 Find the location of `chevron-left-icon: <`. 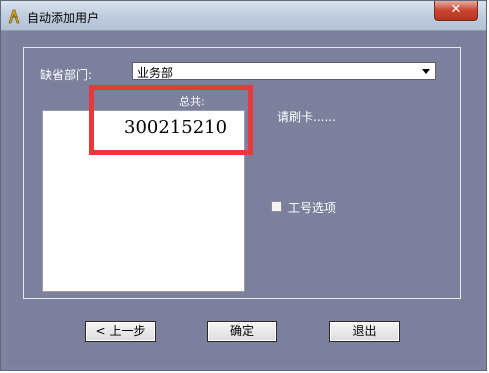

chevron-left-icon: < is located at coordinates (100, 331).